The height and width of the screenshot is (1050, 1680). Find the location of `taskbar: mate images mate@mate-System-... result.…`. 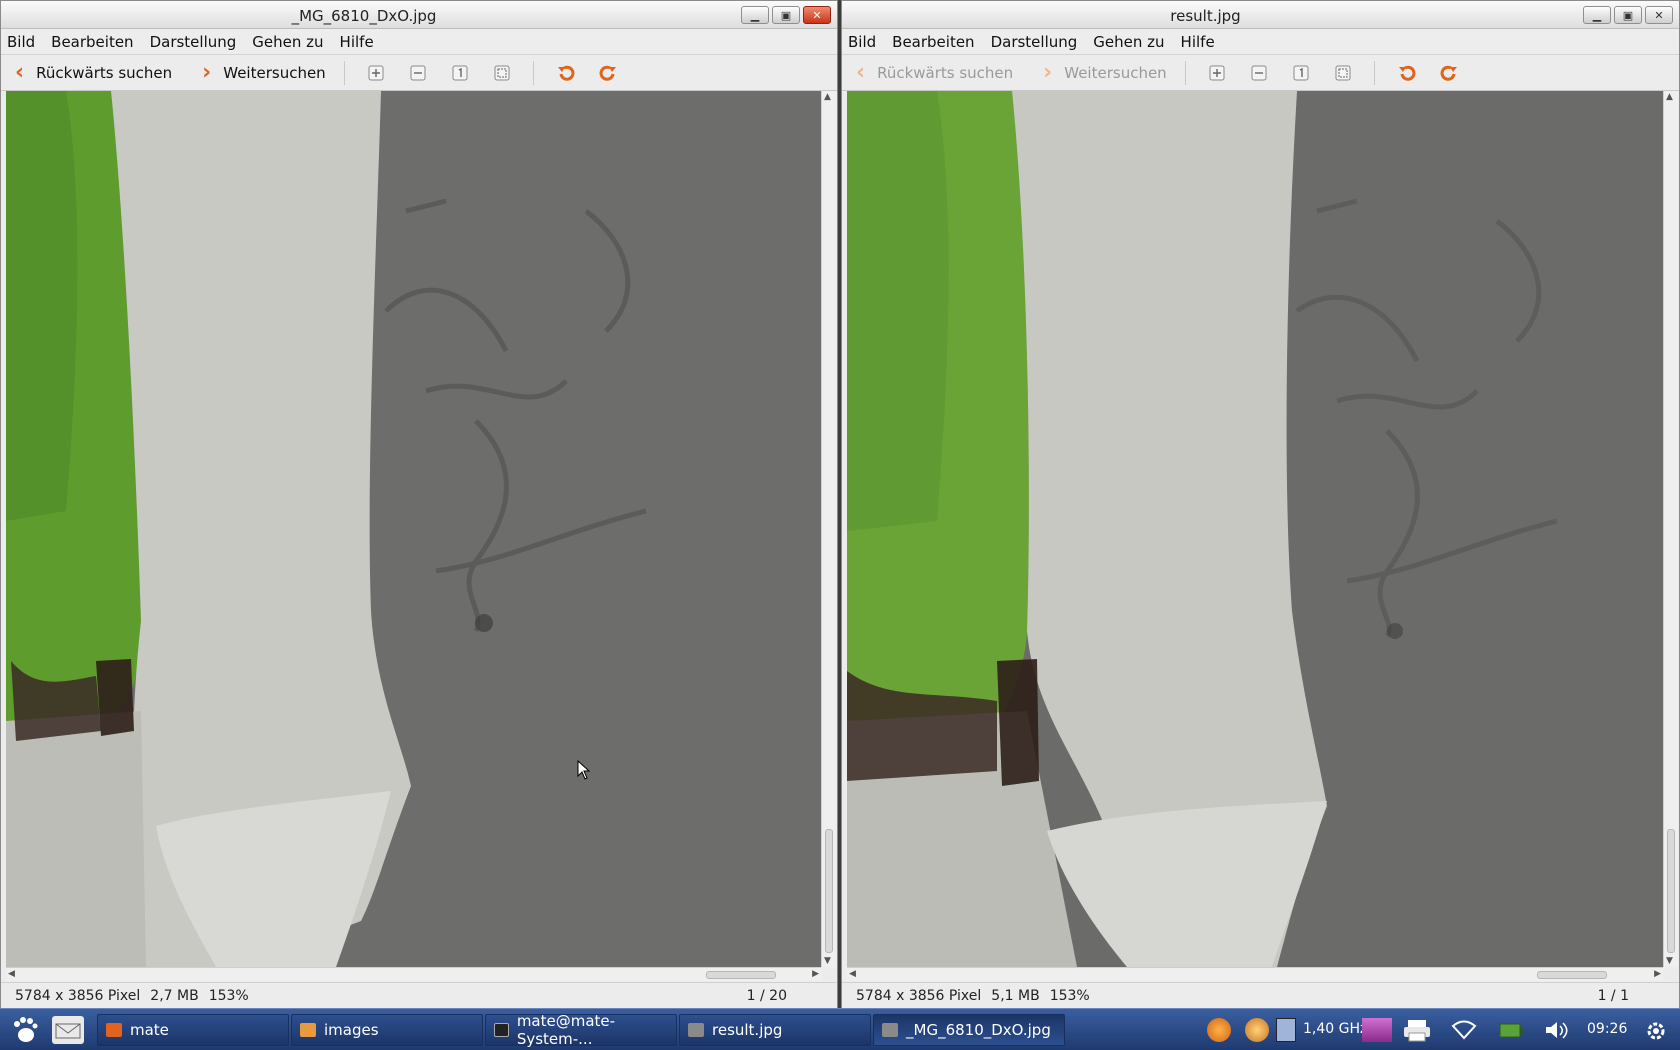

taskbar: mate images mate@mate-System-... result.… is located at coordinates (840, 1029).